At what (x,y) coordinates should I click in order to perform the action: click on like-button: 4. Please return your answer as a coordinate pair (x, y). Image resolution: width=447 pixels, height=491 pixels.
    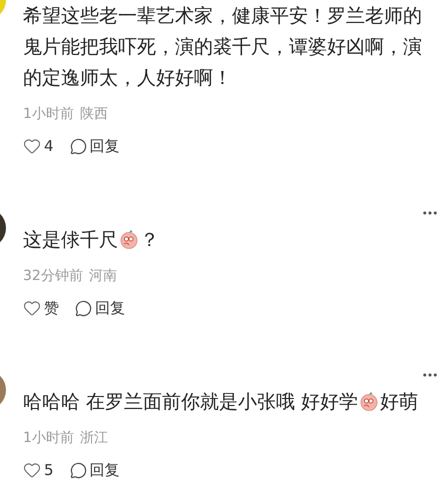
    Looking at the image, I should click on (38, 146).